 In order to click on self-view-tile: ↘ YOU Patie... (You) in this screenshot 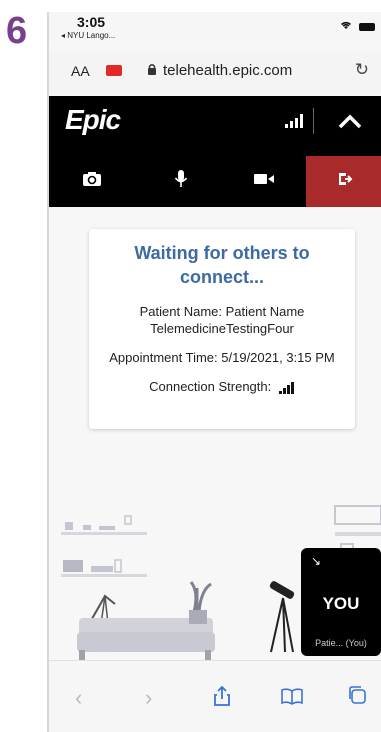, I will do `click(341, 602)`.